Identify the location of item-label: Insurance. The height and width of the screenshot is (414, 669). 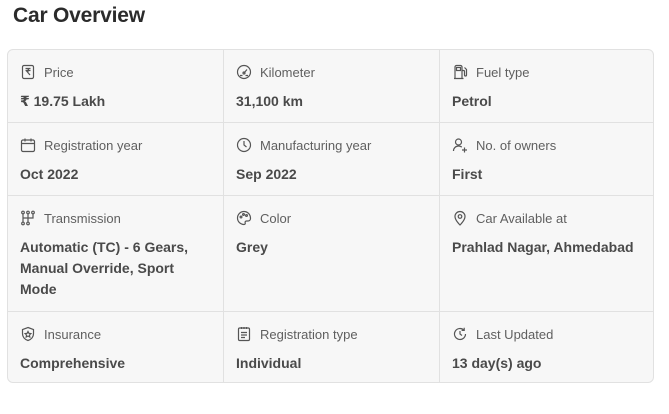
(73, 334).